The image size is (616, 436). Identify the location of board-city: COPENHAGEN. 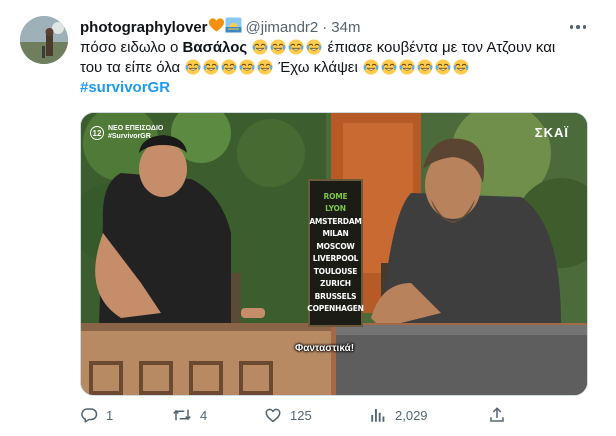
(335, 308).